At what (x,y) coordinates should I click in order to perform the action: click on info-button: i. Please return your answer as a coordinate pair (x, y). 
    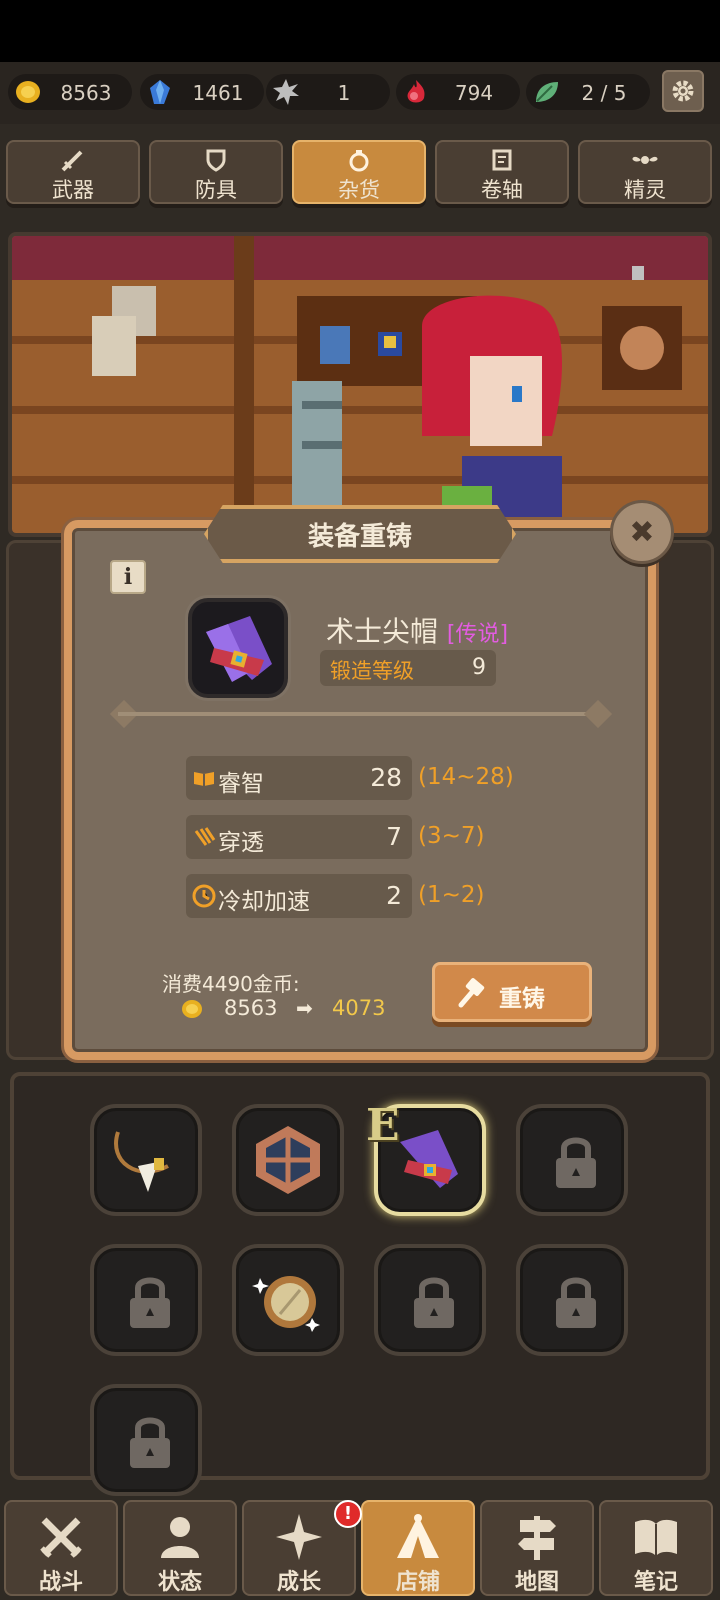
    Looking at the image, I should click on (128, 577).